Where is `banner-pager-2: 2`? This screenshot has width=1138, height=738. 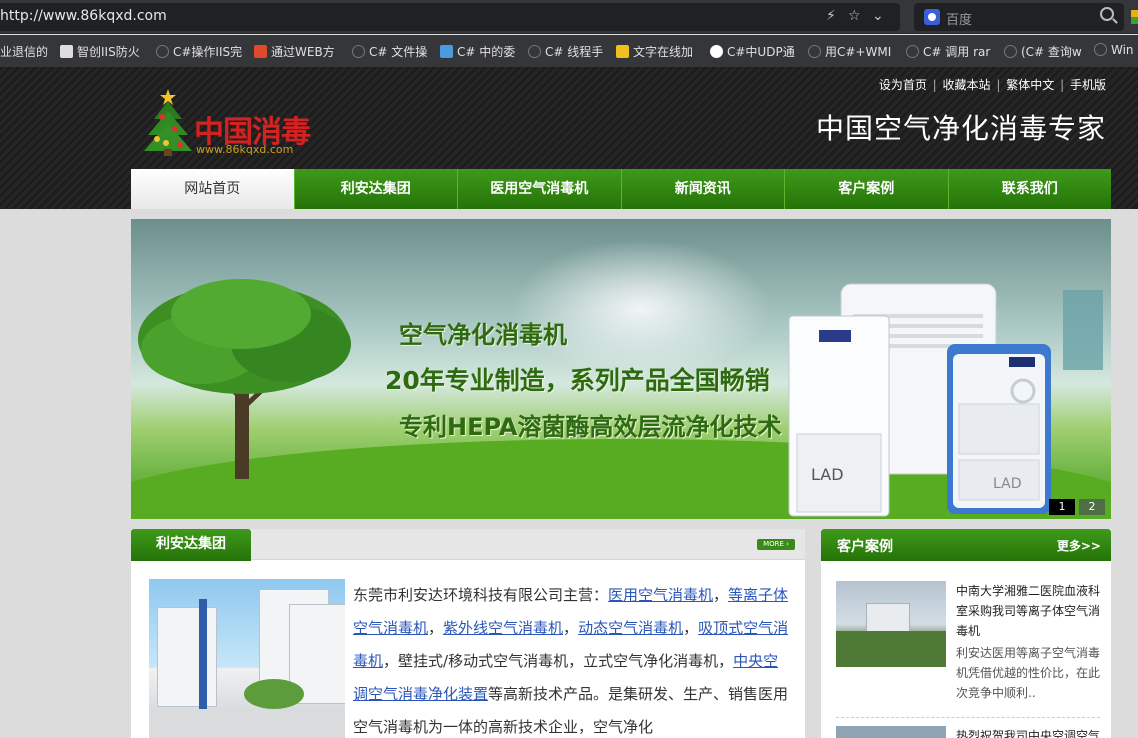 banner-pager-2: 2 is located at coordinates (1092, 507).